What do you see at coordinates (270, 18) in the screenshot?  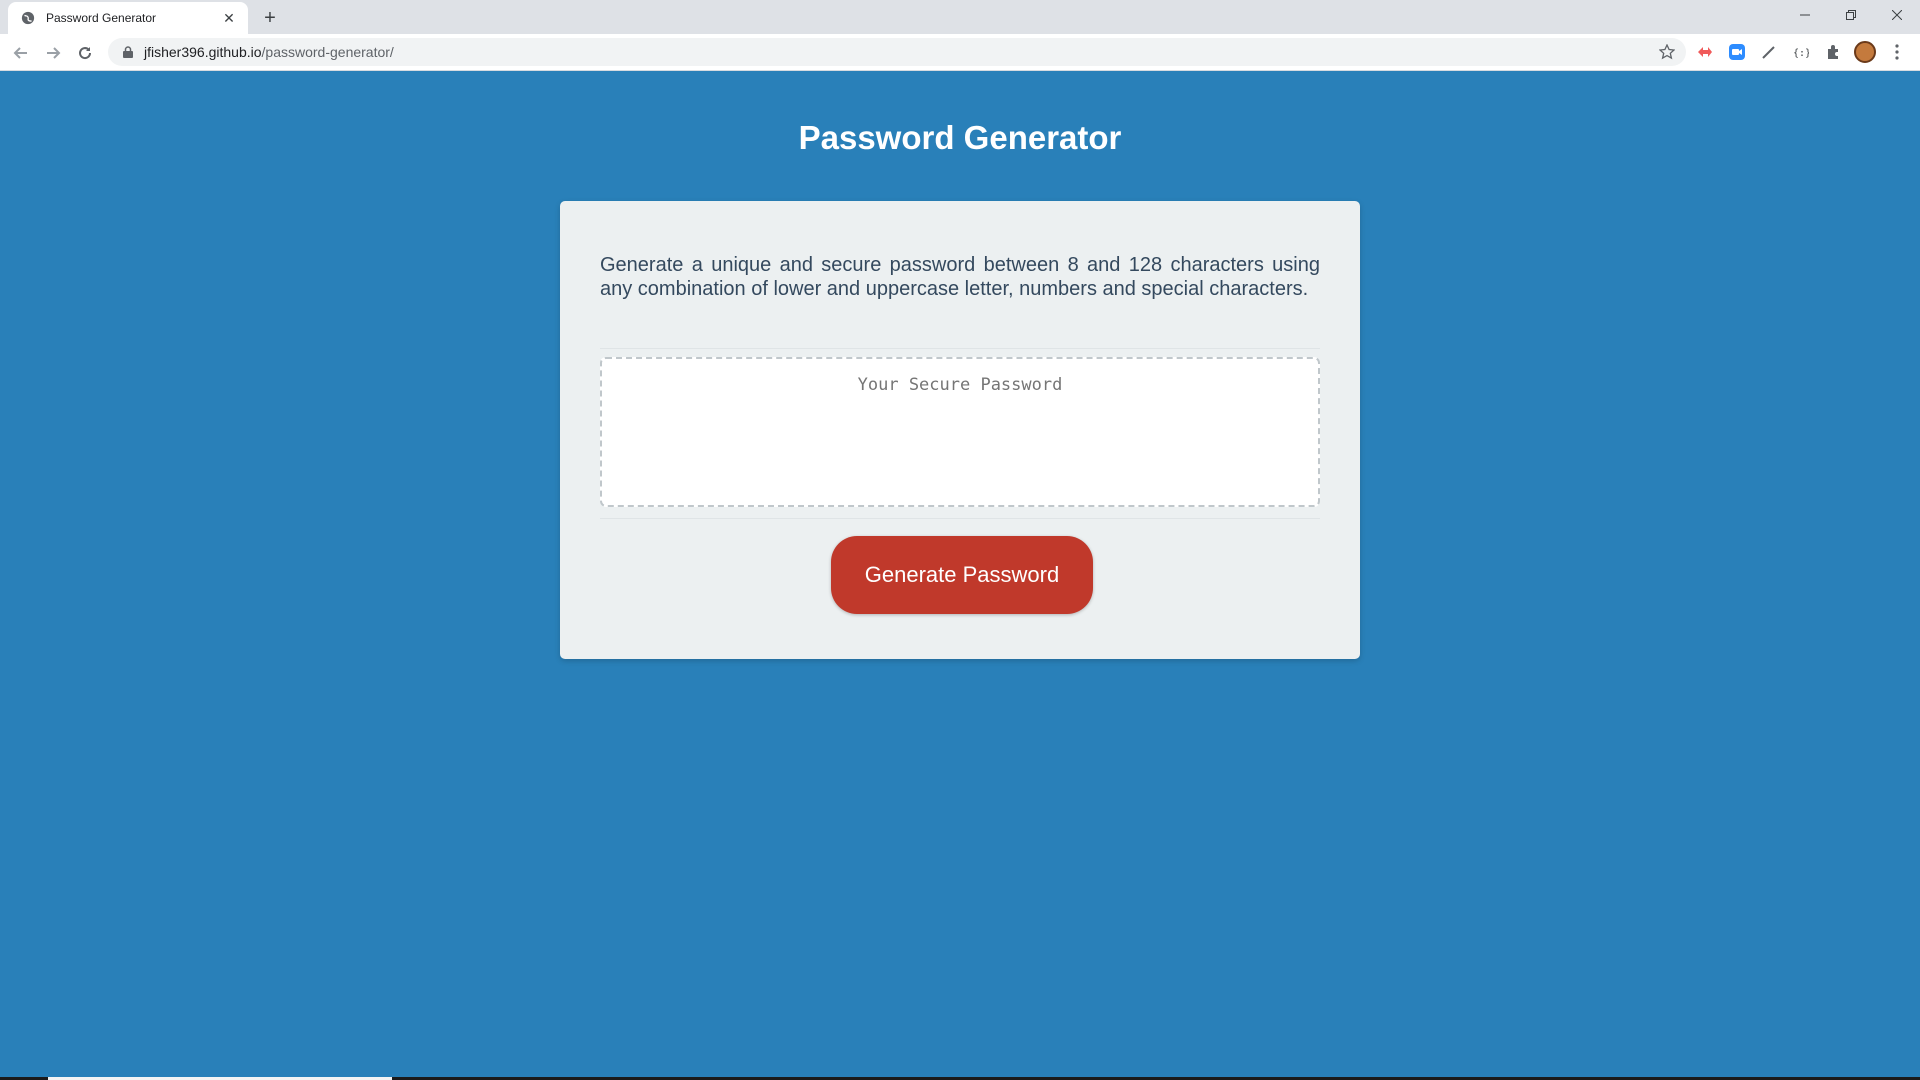 I see `new-tab-icon: +` at bounding box center [270, 18].